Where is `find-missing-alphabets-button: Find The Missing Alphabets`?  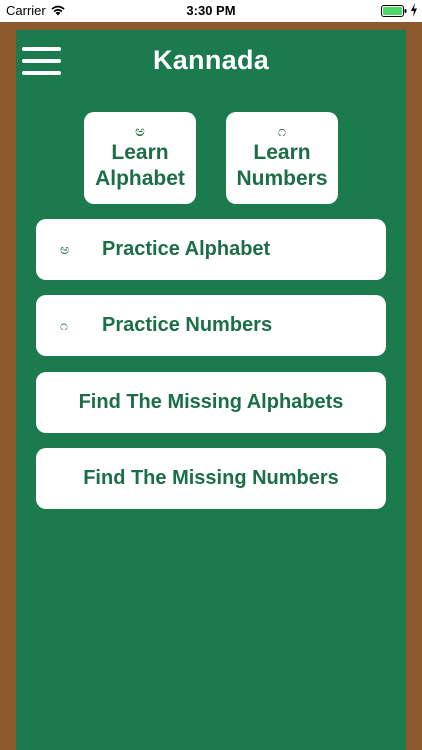
find-missing-alphabets-button: Find The Missing Alphabets is located at coordinates (211, 402).